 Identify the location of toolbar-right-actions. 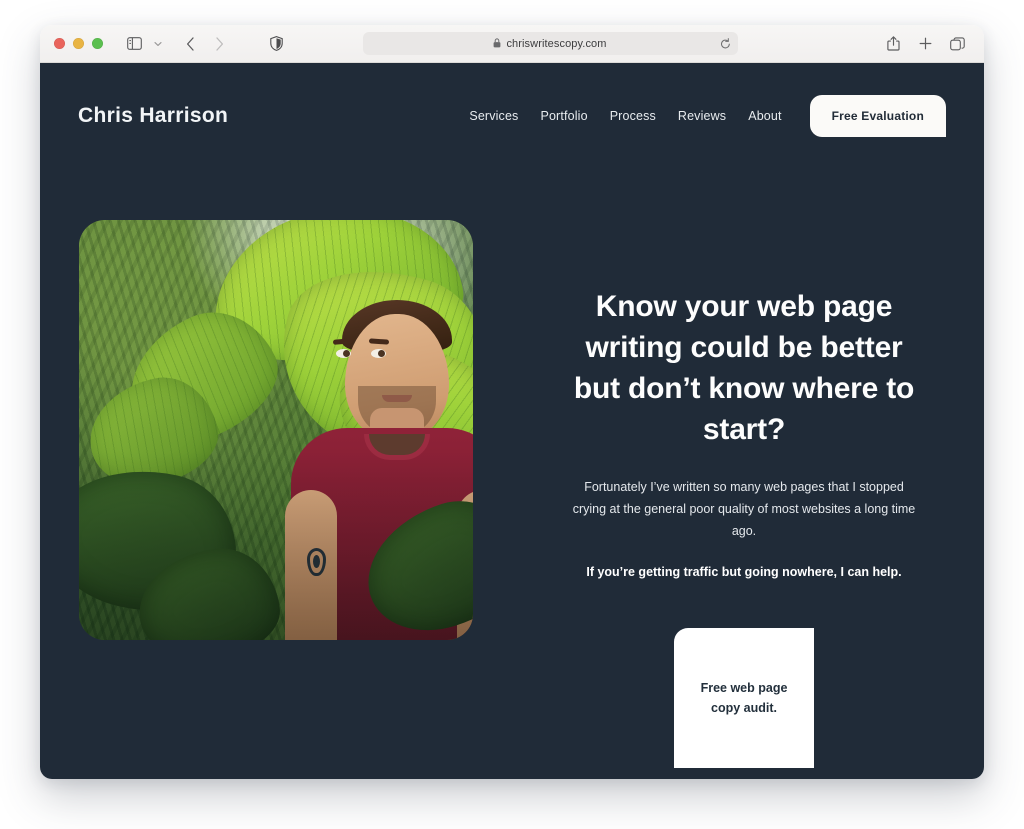
(925, 44).